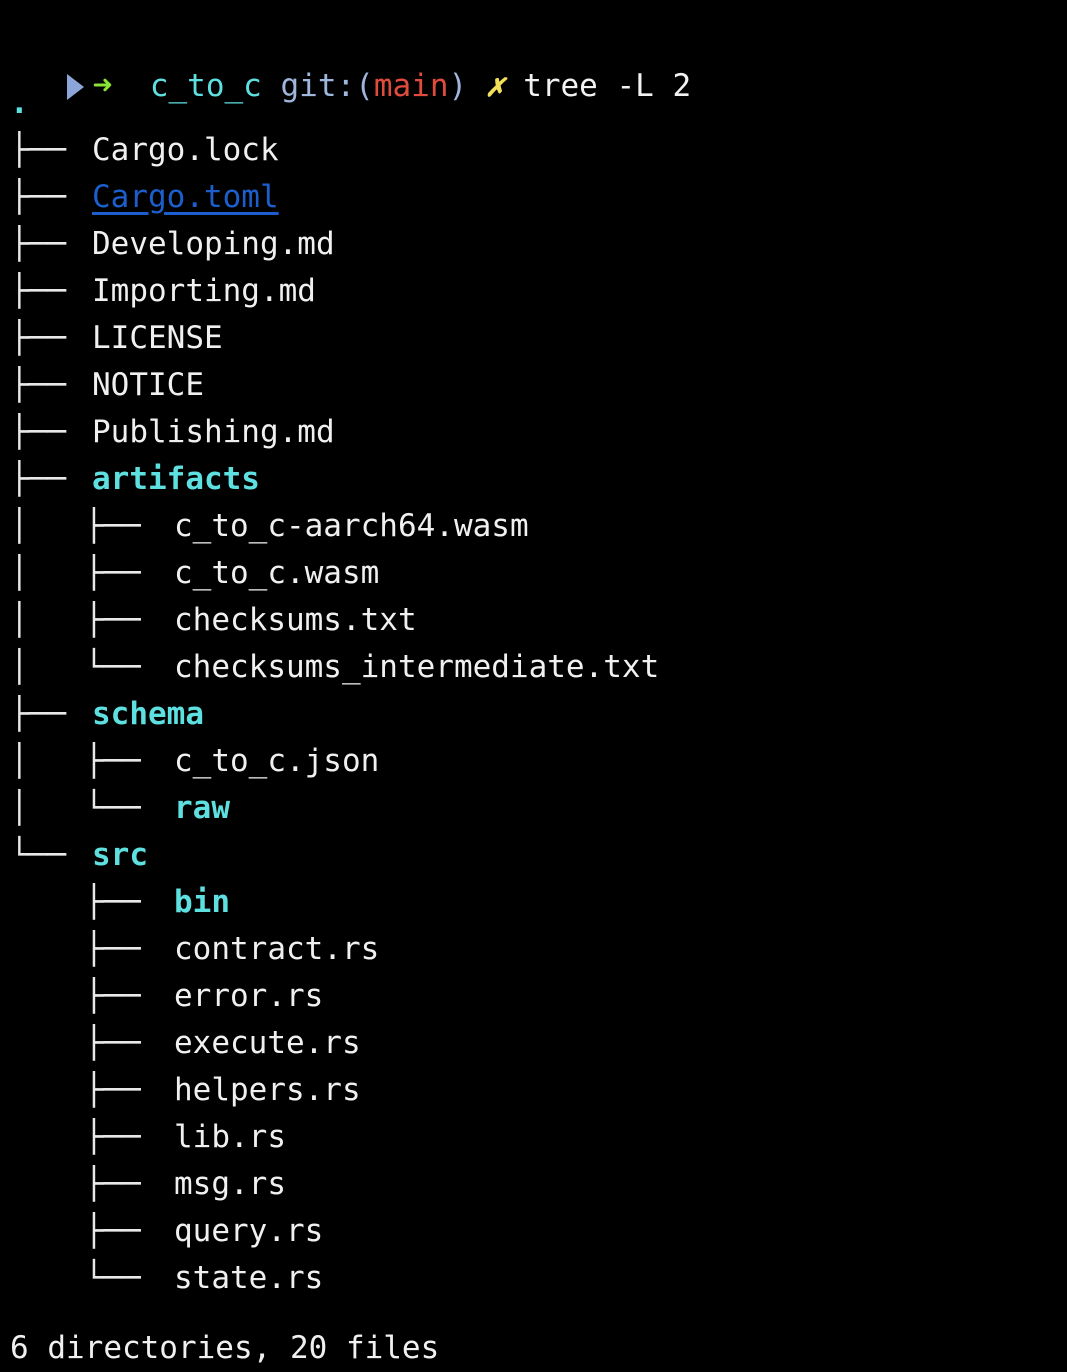 The image size is (1067, 1372). What do you see at coordinates (533, 761) in the screenshot?
I see `tree-row: │ ├── c_to_c.json` at bounding box center [533, 761].